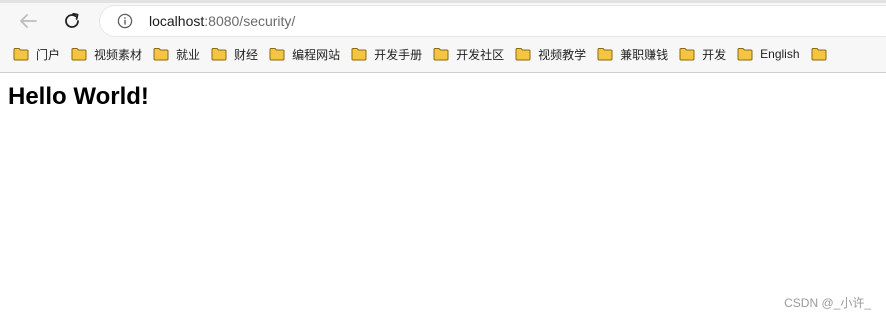 Image resolution: width=886 pixels, height=319 pixels. What do you see at coordinates (480, 54) in the screenshot?
I see `bookmark-label: 开发社区` at bounding box center [480, 54].